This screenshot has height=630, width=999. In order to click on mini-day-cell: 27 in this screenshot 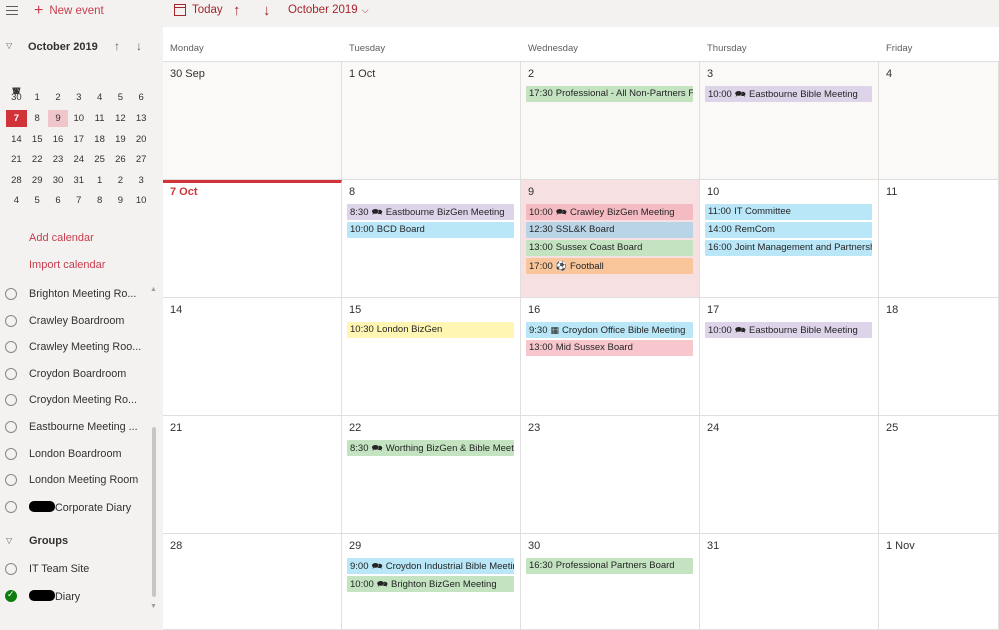, I will do `click(141, 159)`.